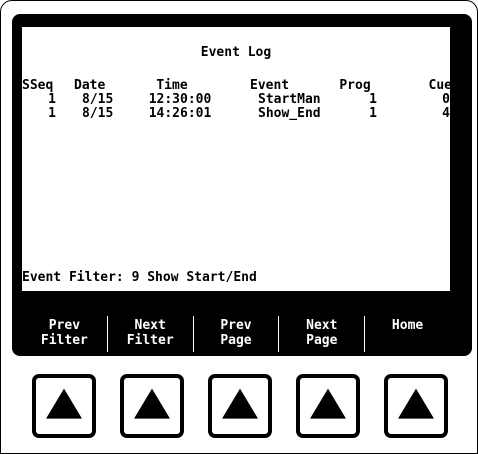  What do you see at coordinates (440, 85) in the screenshot?
I see `column-header-cue: Cue` at bounding box center [440, 85].